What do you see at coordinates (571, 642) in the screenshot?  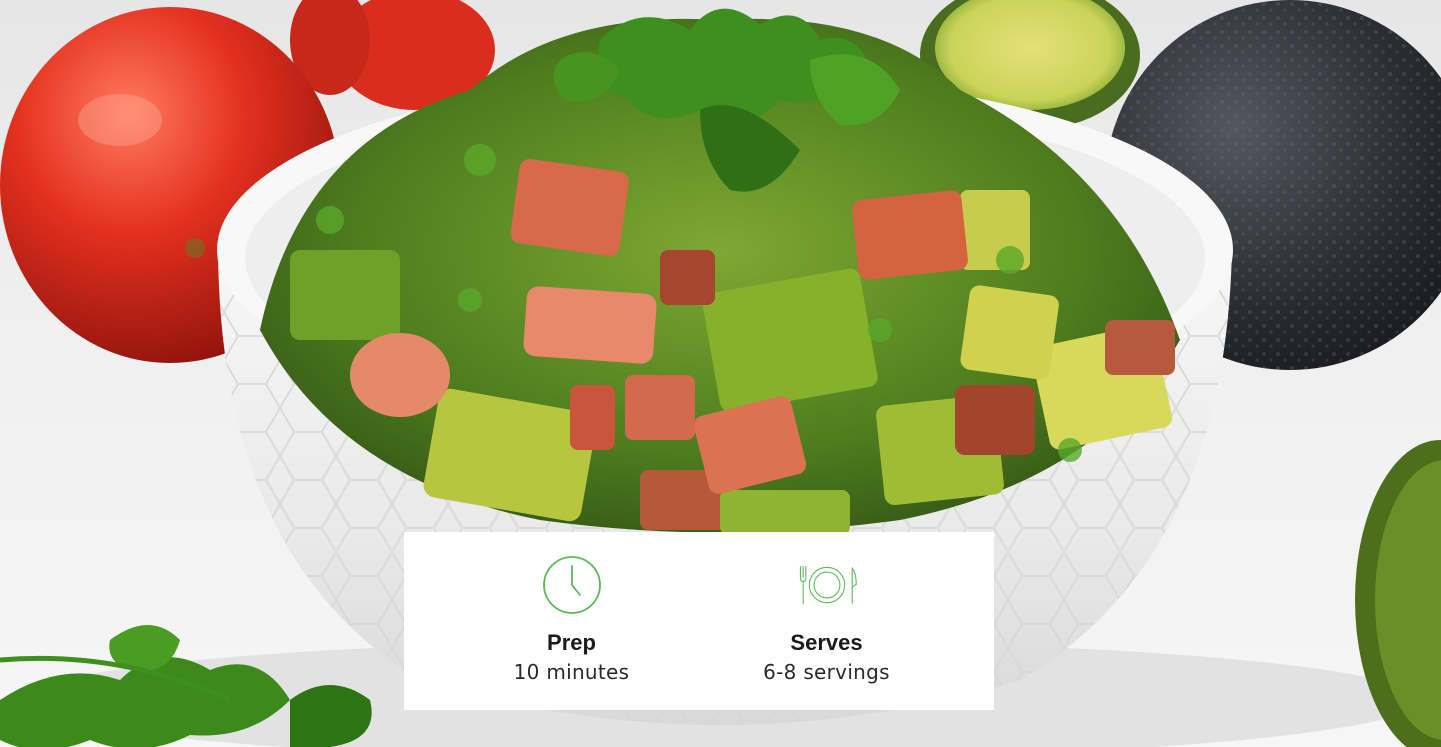 I see `prep-label: Prep` at bounding box center [571, 642].